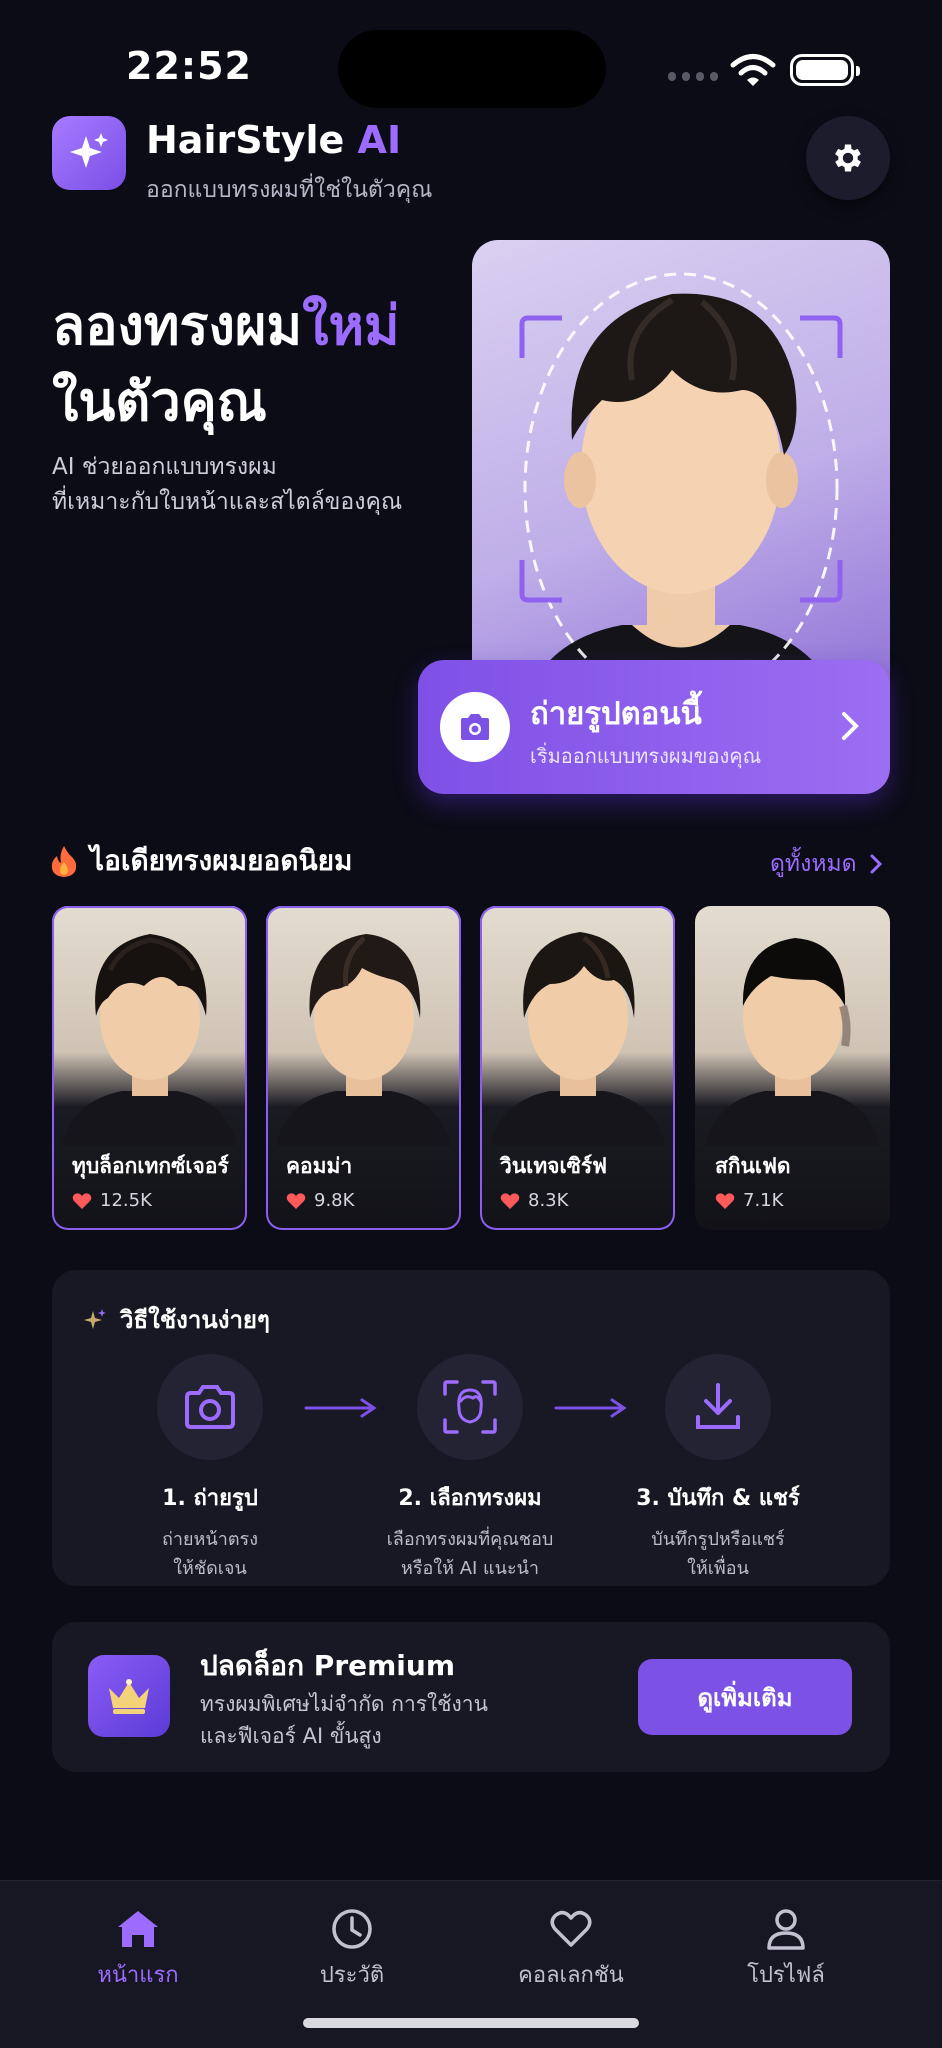 This screenshot has width=942, height=2048. I want to click on howto-title: วิธีใช้งานง่ายๆ, so click(176, 1319).